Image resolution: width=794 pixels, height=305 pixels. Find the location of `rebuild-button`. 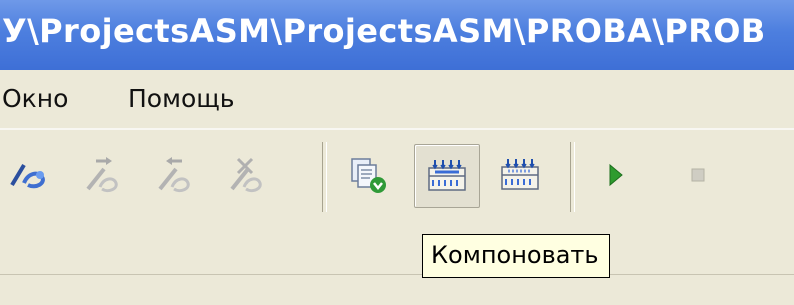

rebuild-button is located at coordinates (520, 175).